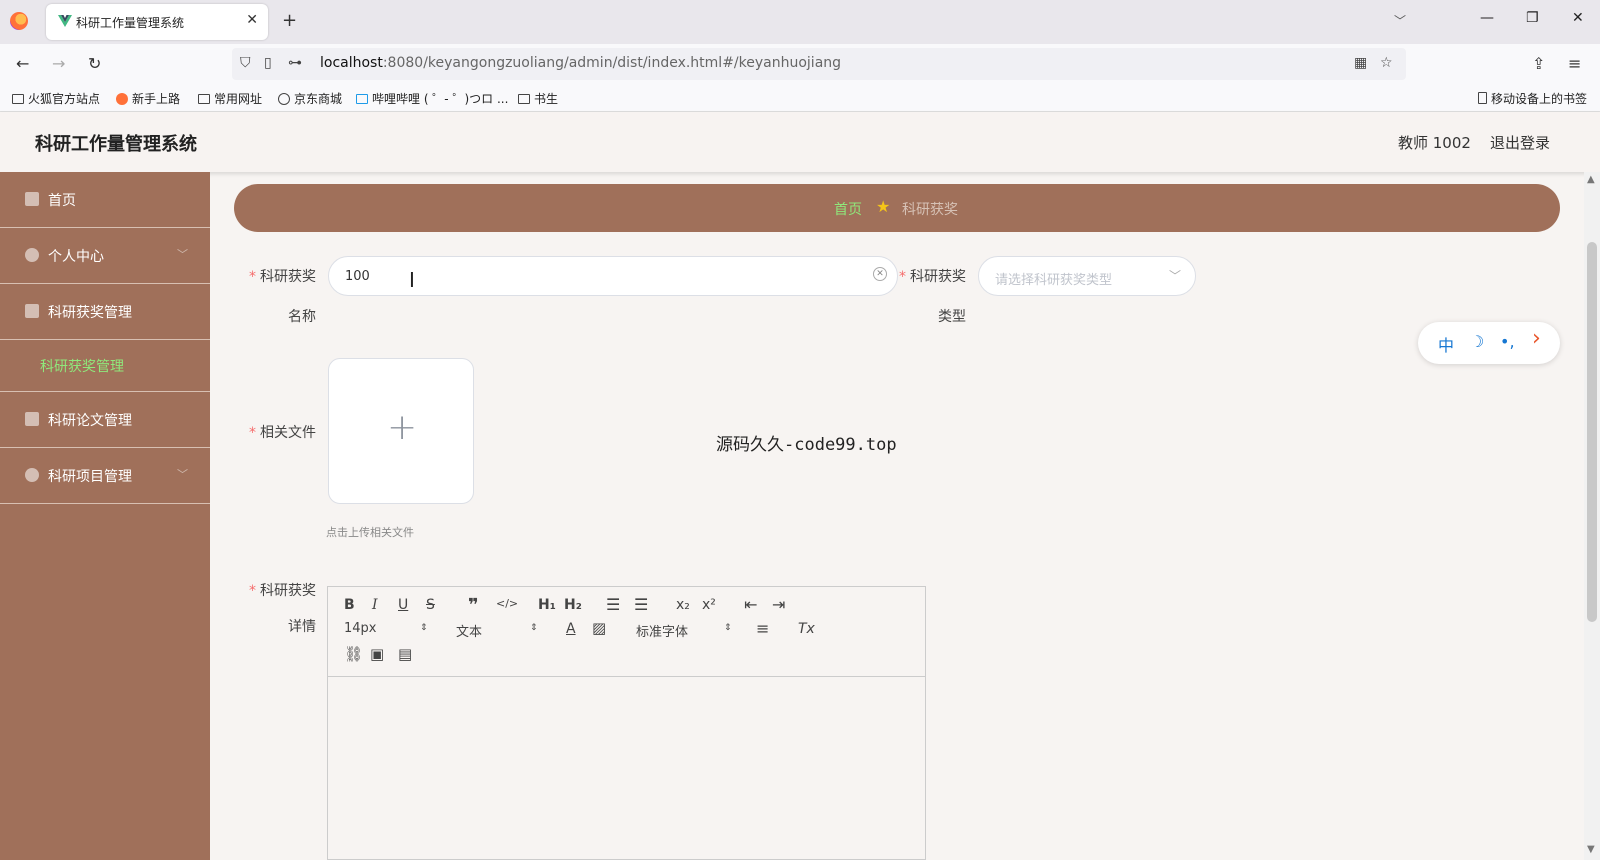 This screenshot has width=1600, height=860. I want to click on outdent-icon: ⇤, so click(750, 604).